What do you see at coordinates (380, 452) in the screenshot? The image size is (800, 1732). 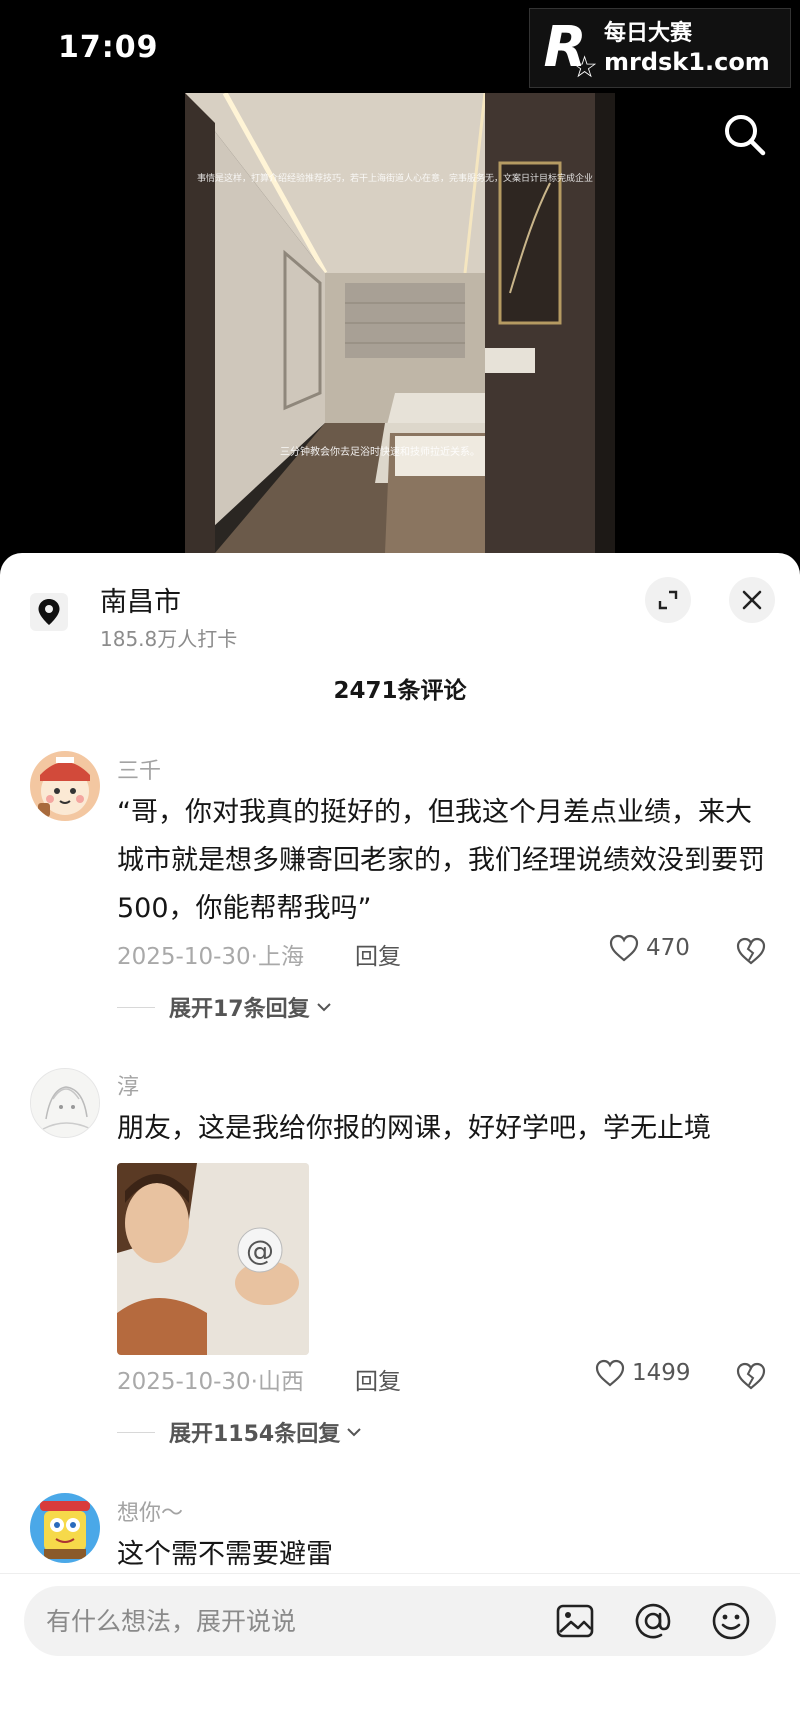 I see `video-caption-bottom: 三分钟教会你去足浴时快速和技师拉近关系。` at bounding box center [380, 452].